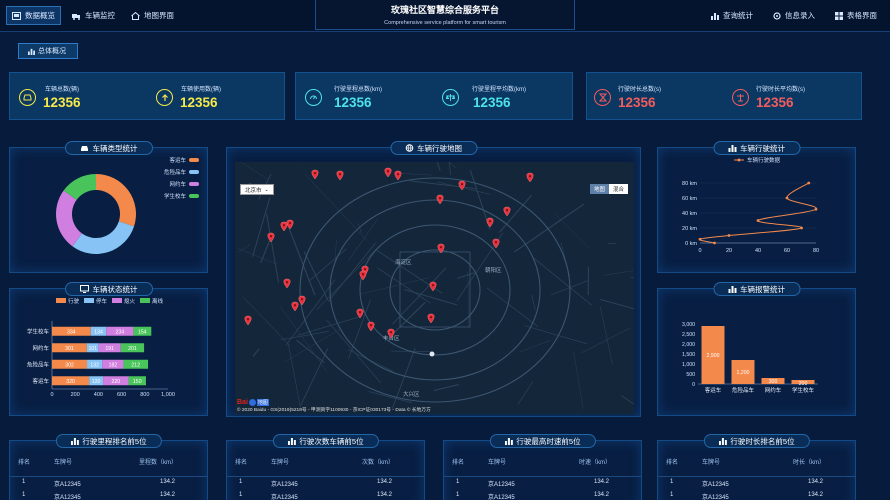 Image resolution: width=890 pixels, height=500 pixels. I want to click on x-tick-label: 400, so click(98, 395).